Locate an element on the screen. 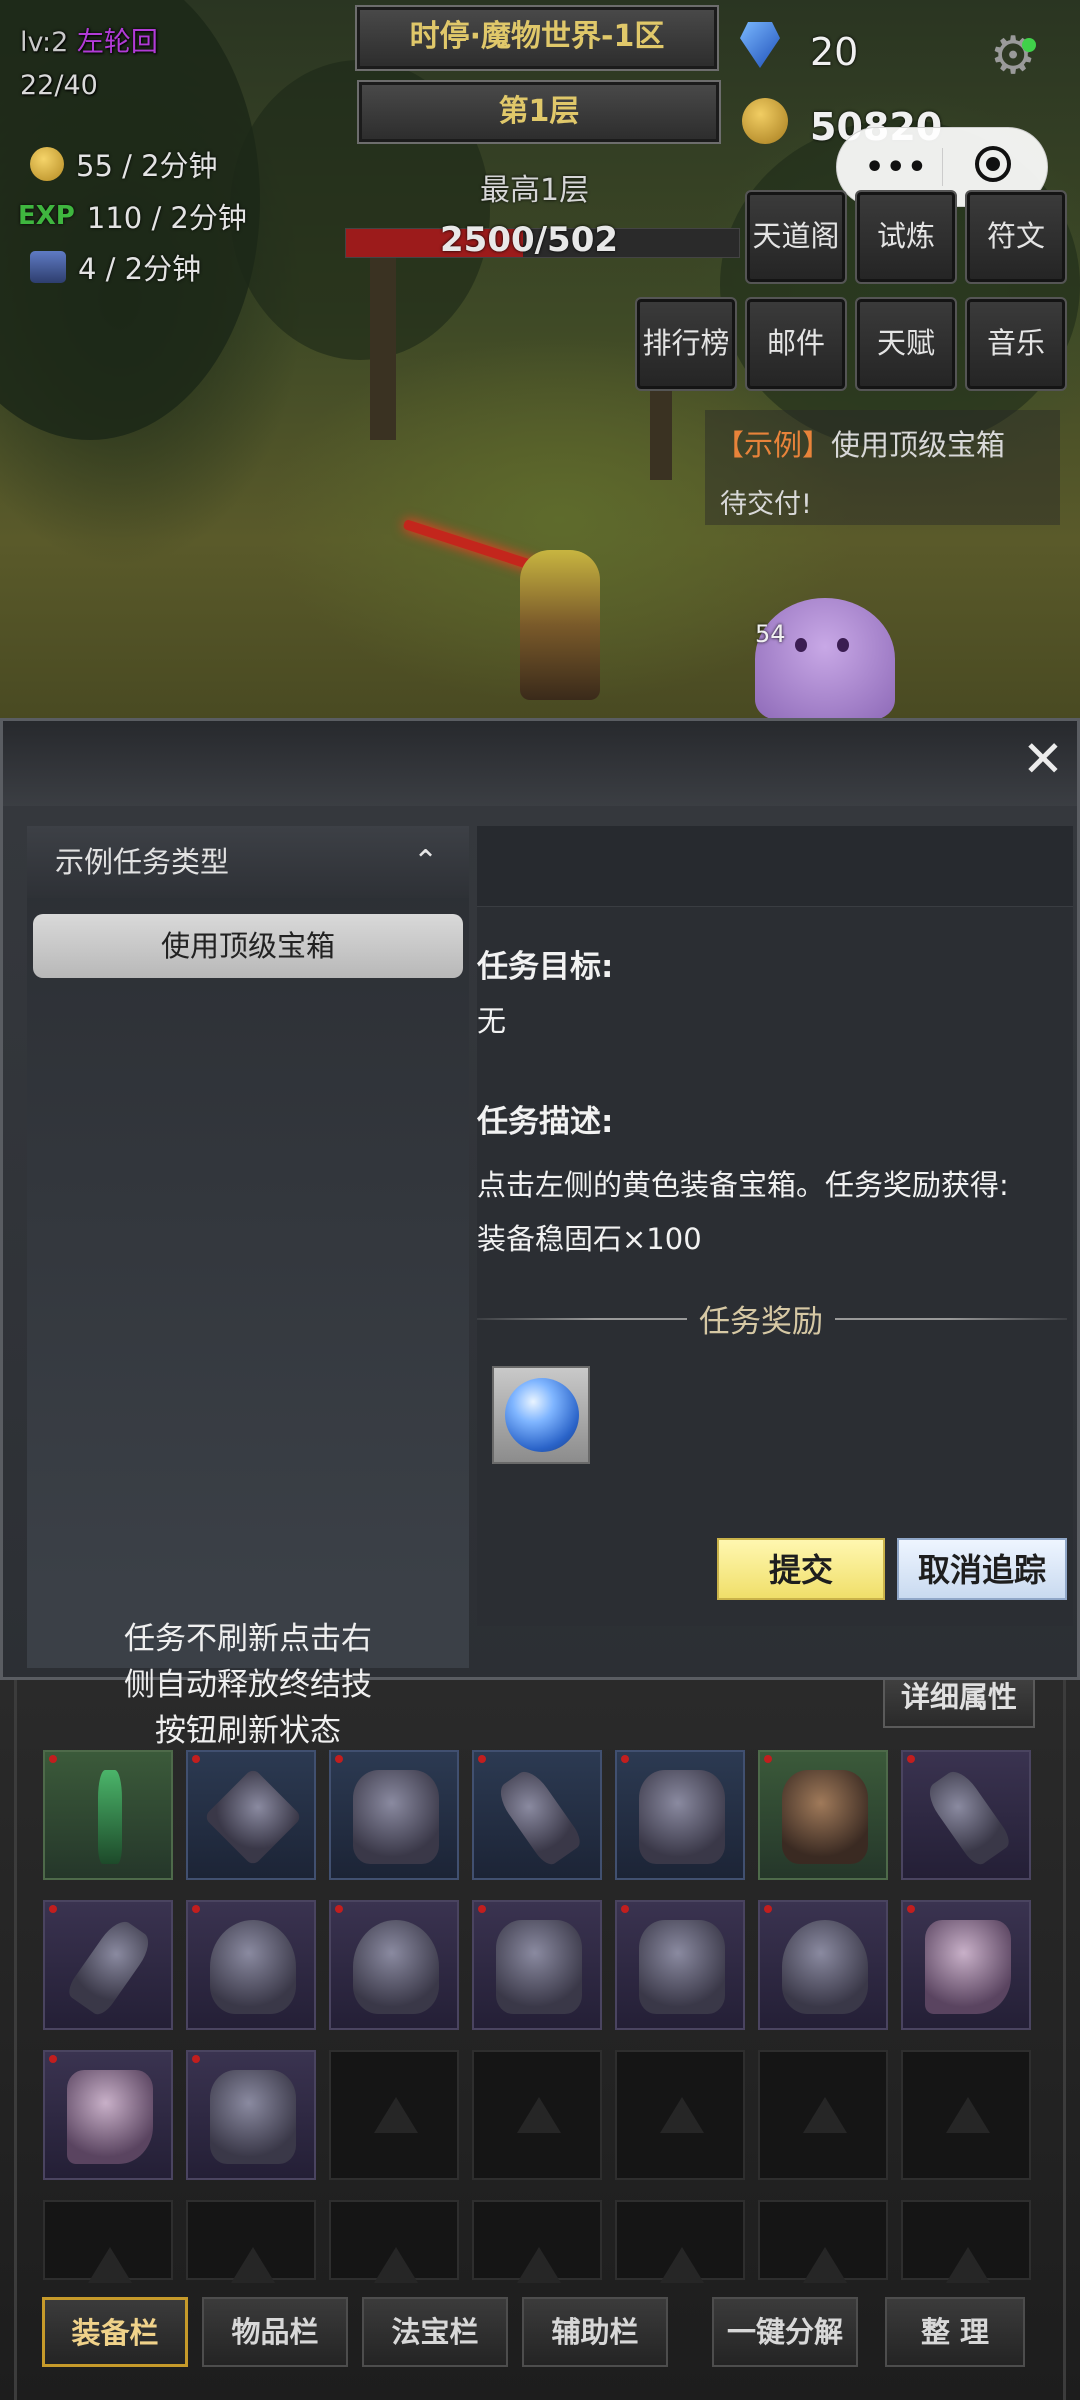 The image size is (1080, 2400). tab-auxiliary: 辅助栏 is located at coordinates (595, 2332).